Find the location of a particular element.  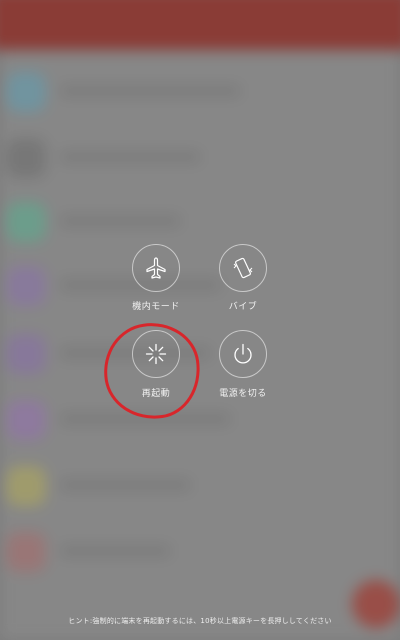

airplane-icon is located at coordinates (156, 268).